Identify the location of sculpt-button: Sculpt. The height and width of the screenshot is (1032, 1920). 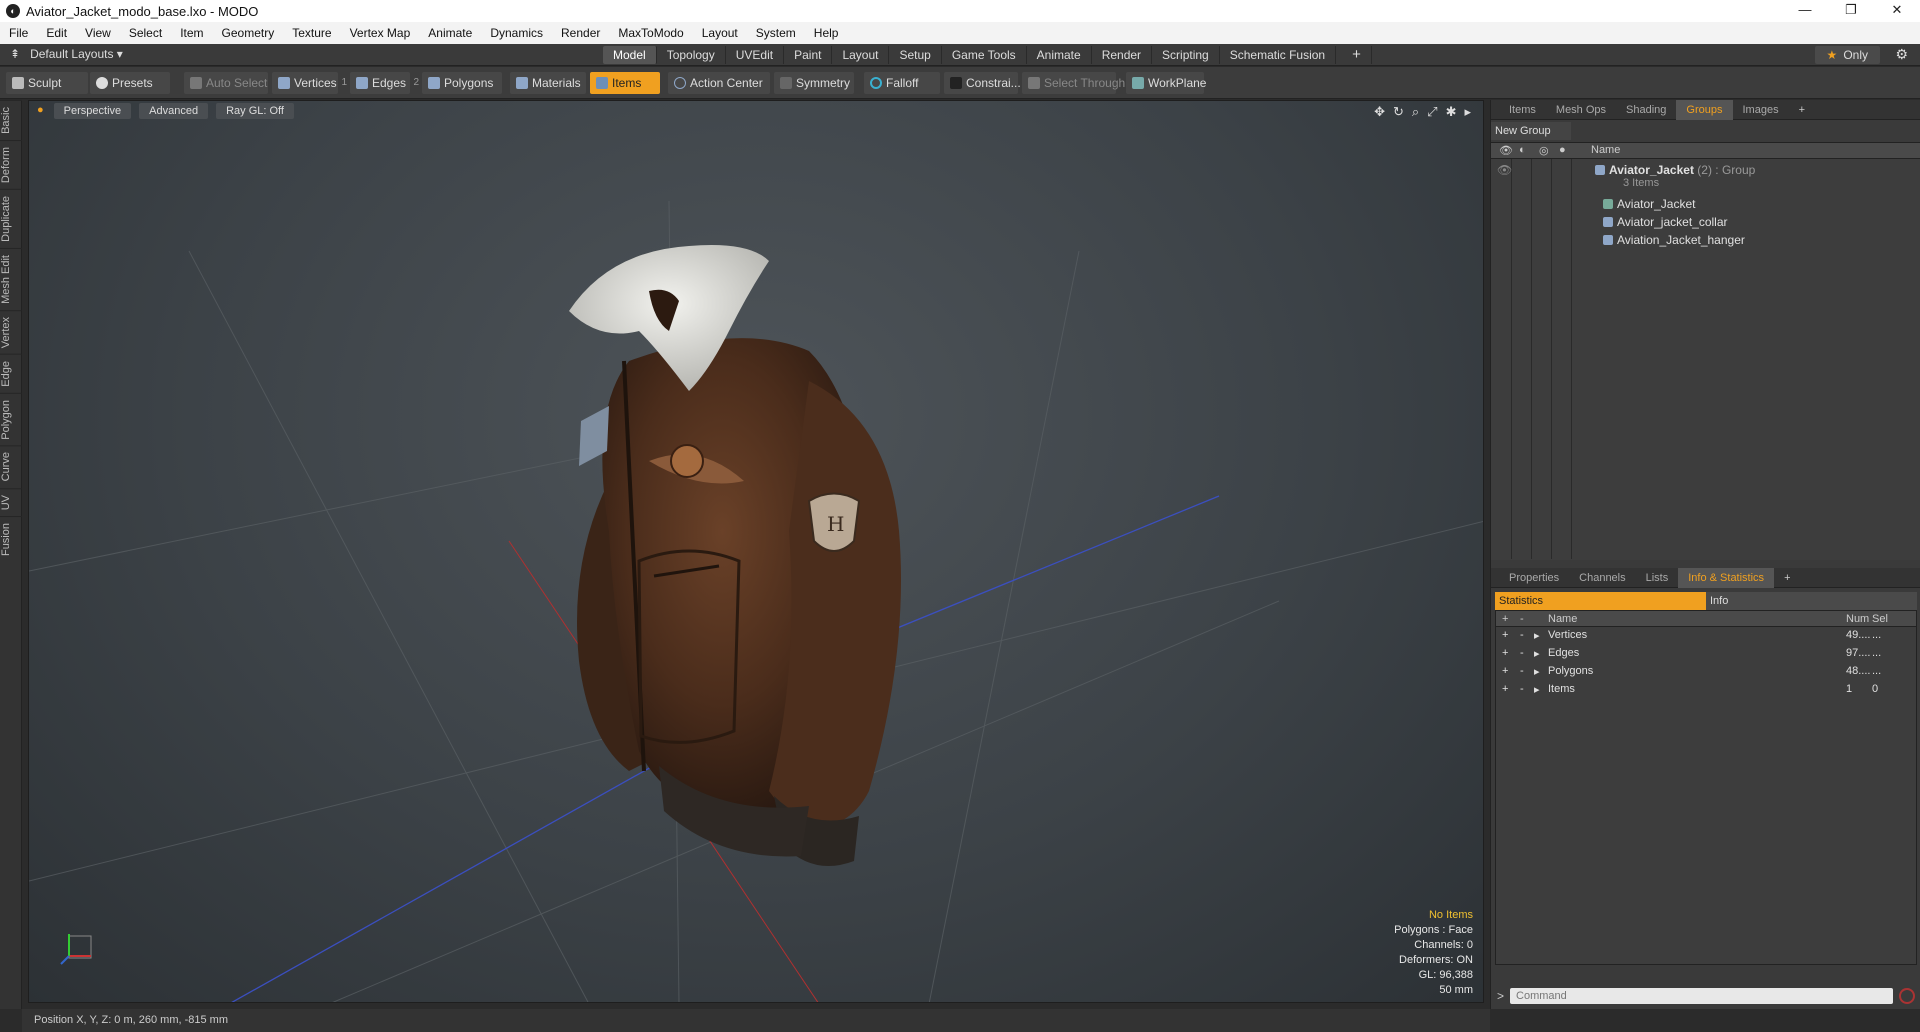
(47, 83).